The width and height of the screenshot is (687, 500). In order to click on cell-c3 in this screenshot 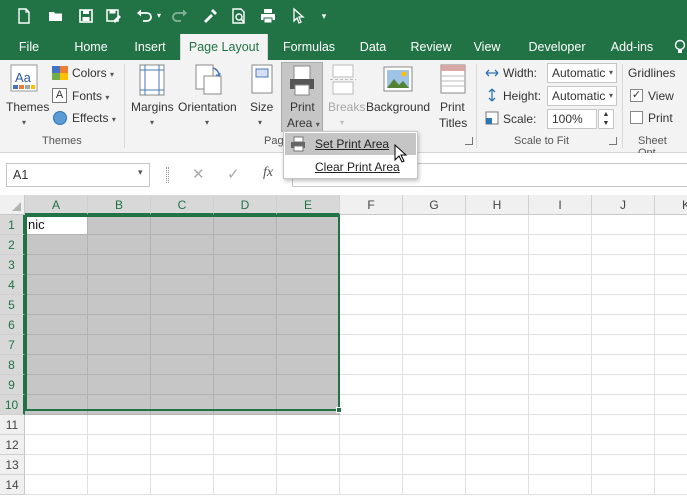, I will do `click(182, 265)`.